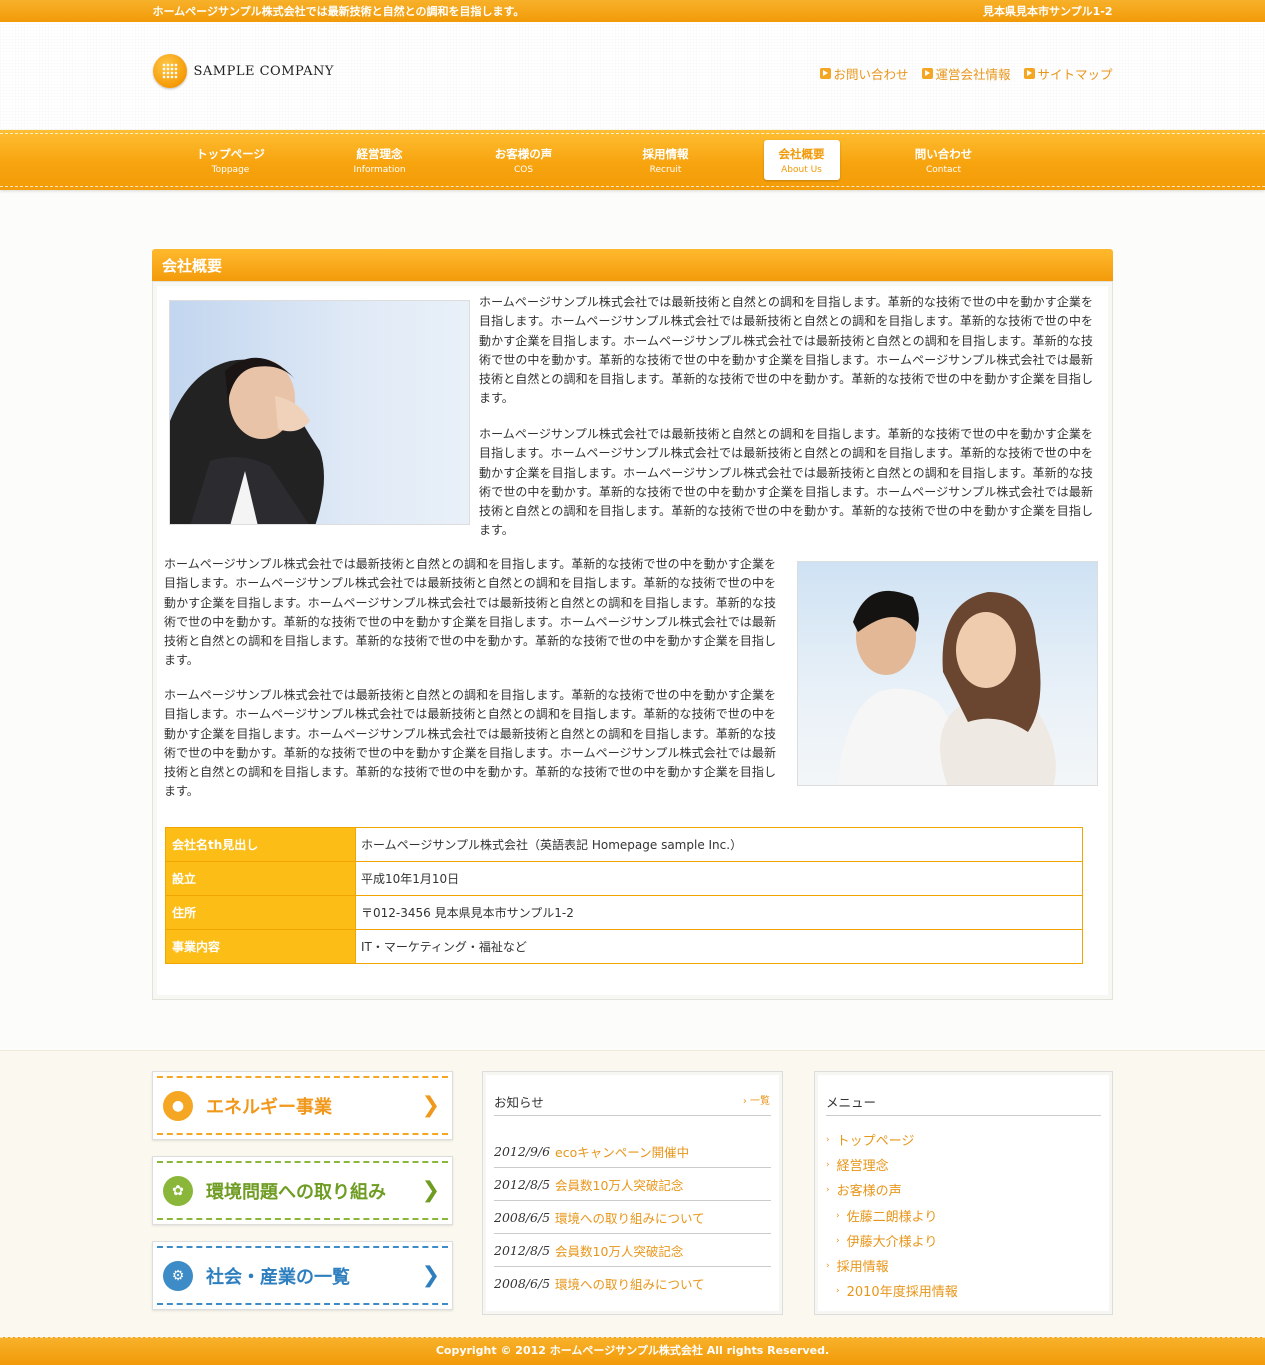 The image size is (1265, 1365). What do you see at coordinates (801, 160) in the screenshot?
I see `nav-item-about-us: 会社概要 About Us` at bounding box center [801, 160].